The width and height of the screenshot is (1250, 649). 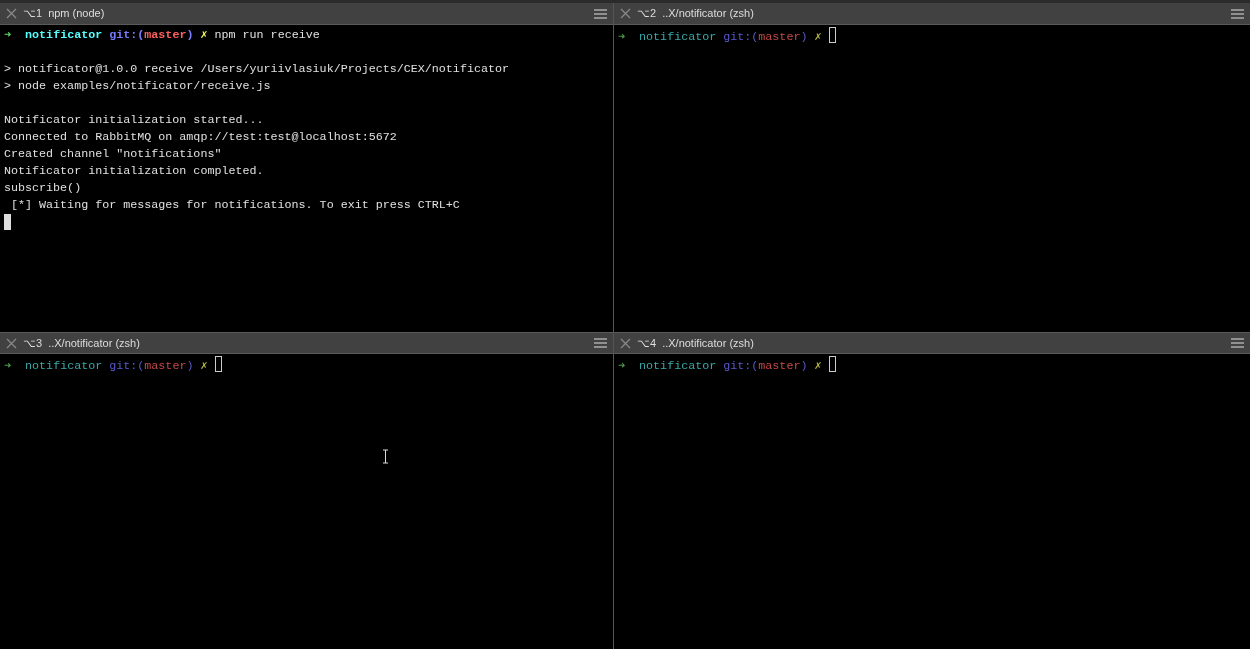 What do you see at coordinates (932, 14) in the screenshot?
I see `pane-tab-bar: ⌥2 ..X/notificator (zsh)` at bounding box center [932, 14].